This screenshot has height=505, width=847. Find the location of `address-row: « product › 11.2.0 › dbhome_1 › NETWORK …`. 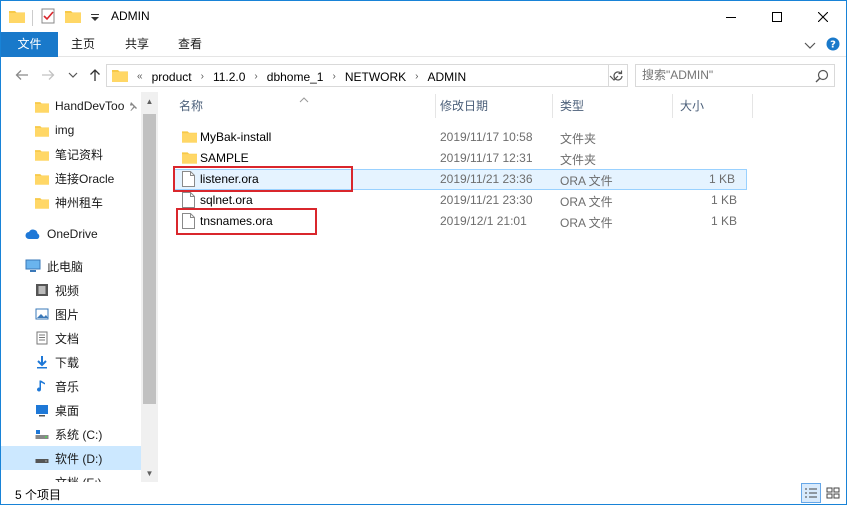

address-row: « product › 11.2.0 › dbhome_1 › NETWORK … is located at coordinates (423, 75).